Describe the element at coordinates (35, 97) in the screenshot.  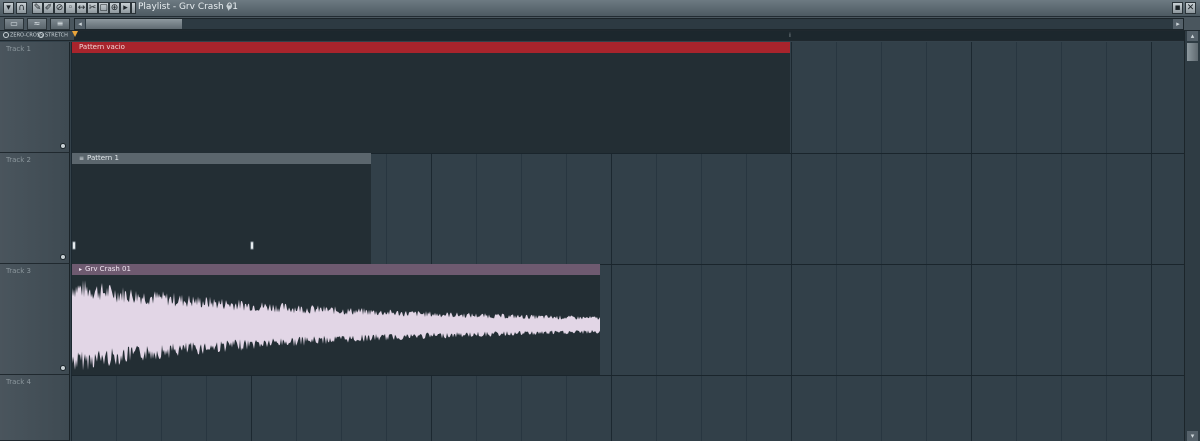
I see `track-header-1: Track 1` at that location.